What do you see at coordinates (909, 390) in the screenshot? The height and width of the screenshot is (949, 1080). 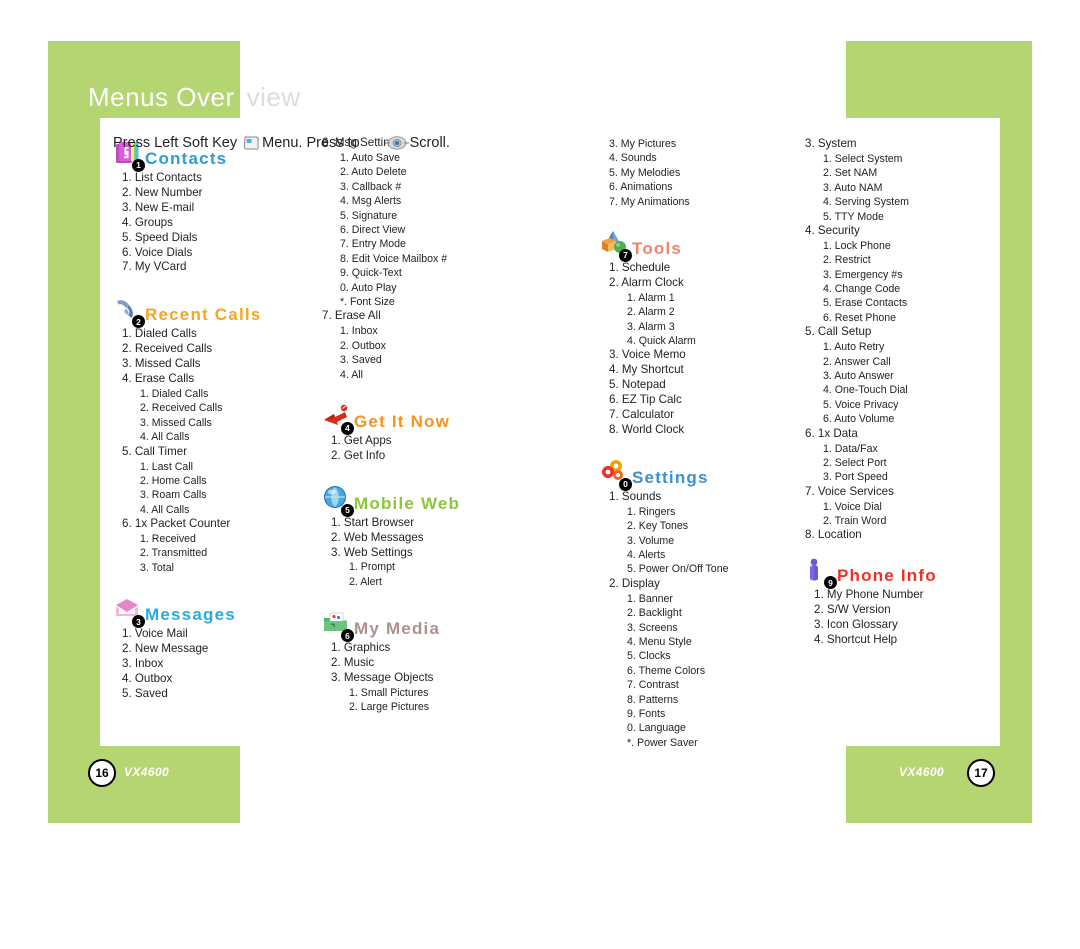 I see `list-item: 4. One-Touch Dial` at bounding box center [909, 390].